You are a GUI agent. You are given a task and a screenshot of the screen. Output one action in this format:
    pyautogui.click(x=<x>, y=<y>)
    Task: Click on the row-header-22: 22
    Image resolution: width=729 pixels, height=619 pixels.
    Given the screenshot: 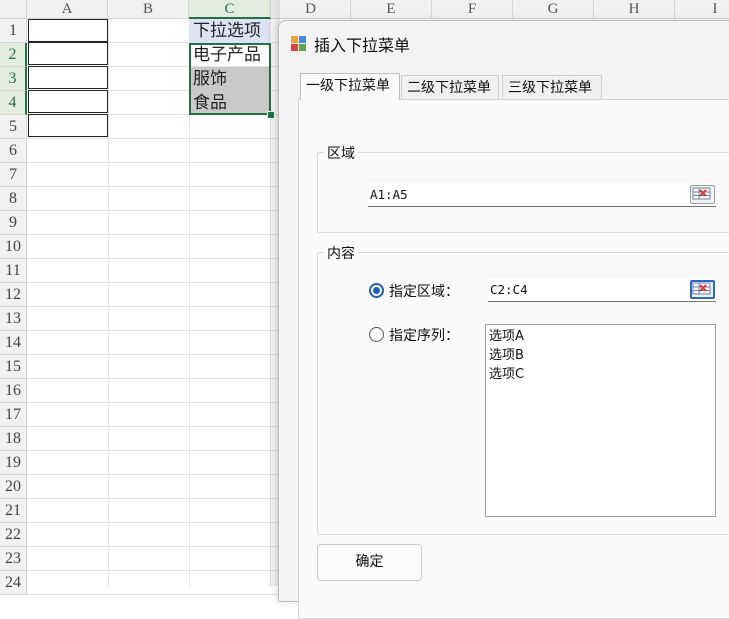 What is the action you would take?
    pyautogui.click(x=13, y=535)
    